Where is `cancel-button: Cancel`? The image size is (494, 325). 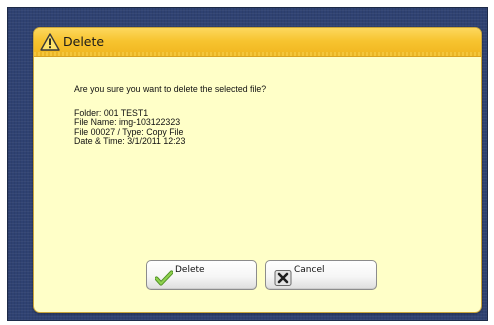 cancel-button: Cancel is located at coordinates (321, 275).